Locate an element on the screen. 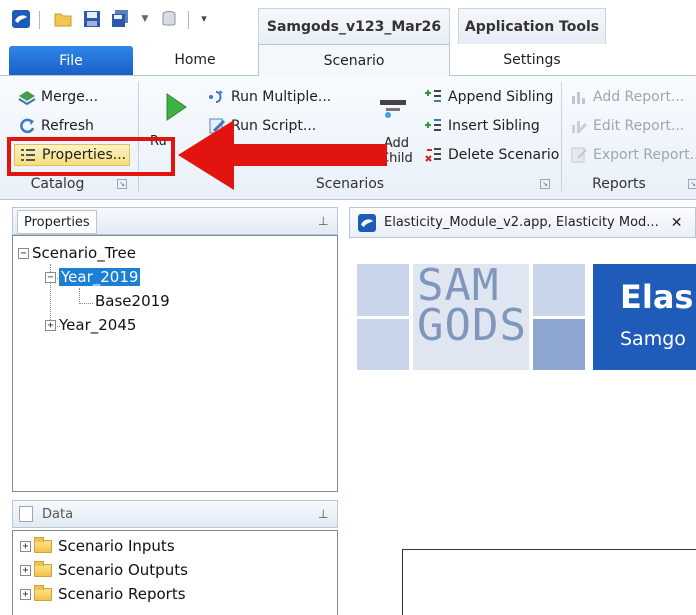 This screenshot has height=615, width=696. delete-scenario-label: Delete Scenario is located at coordinates (504, 155).